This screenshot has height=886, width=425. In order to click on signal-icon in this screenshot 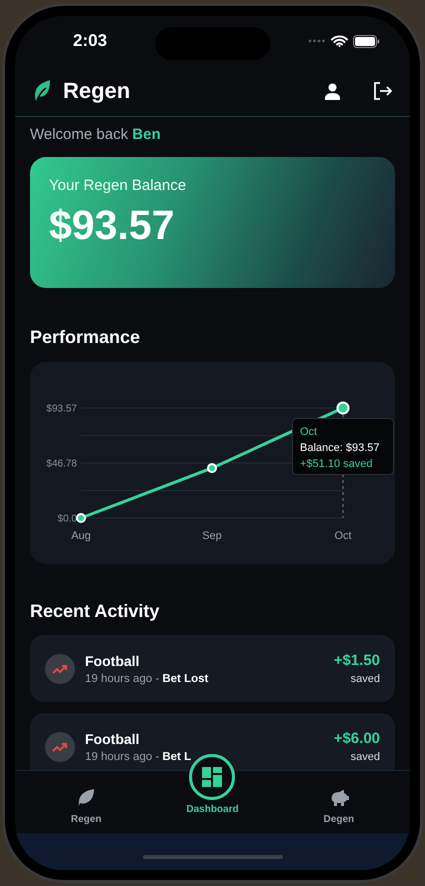, I will do `click(317, 41)`.